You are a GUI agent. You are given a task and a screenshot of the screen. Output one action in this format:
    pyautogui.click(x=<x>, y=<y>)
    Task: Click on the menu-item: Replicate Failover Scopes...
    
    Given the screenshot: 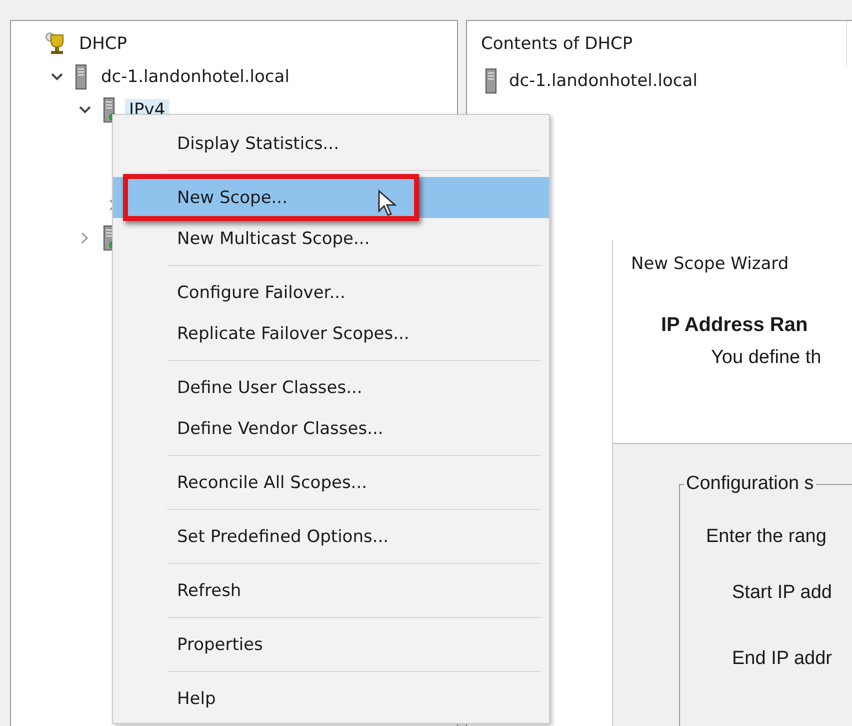 What is the action you would take?
    pyautogui.click(x=331, y=333)
    